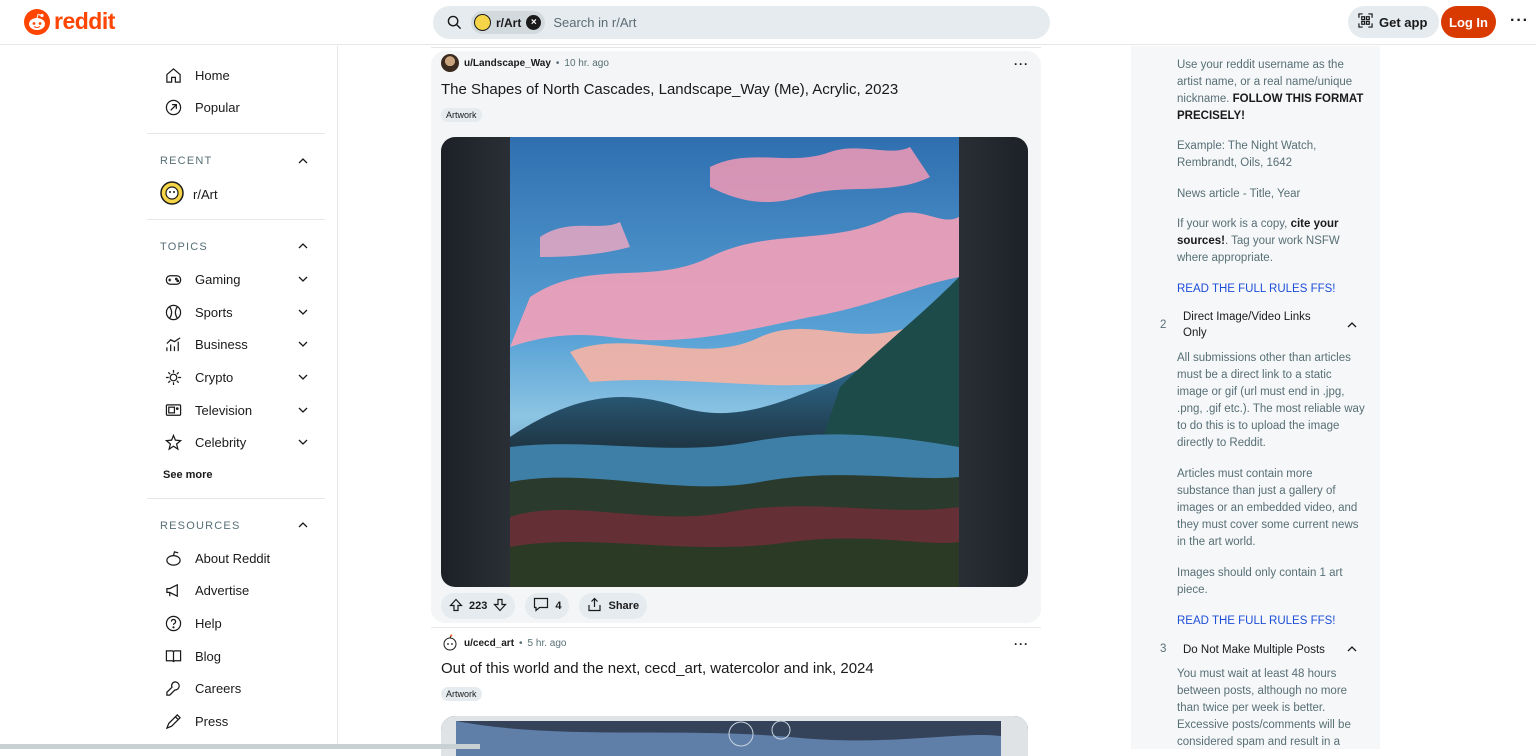 The width and height of the screenshot is (1536, 756). I want to click on rule1-copy-start: If your work is a copy,, so click(1232, 224).